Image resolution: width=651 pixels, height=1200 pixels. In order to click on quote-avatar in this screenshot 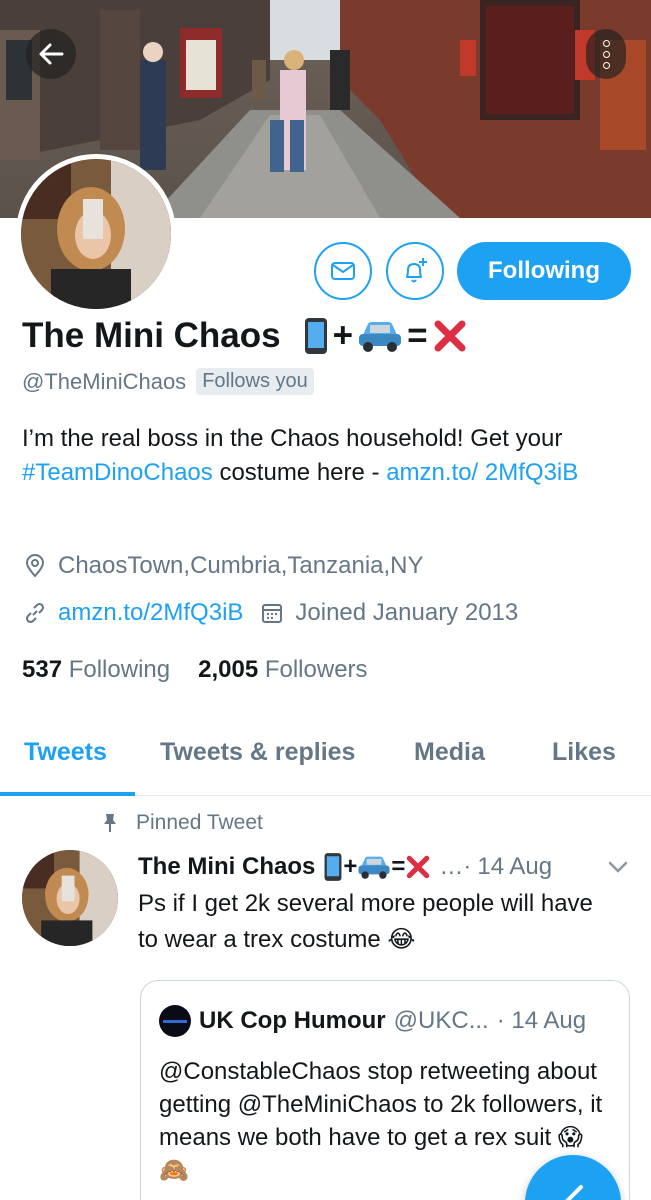, I will do `click(175, 1021)`.